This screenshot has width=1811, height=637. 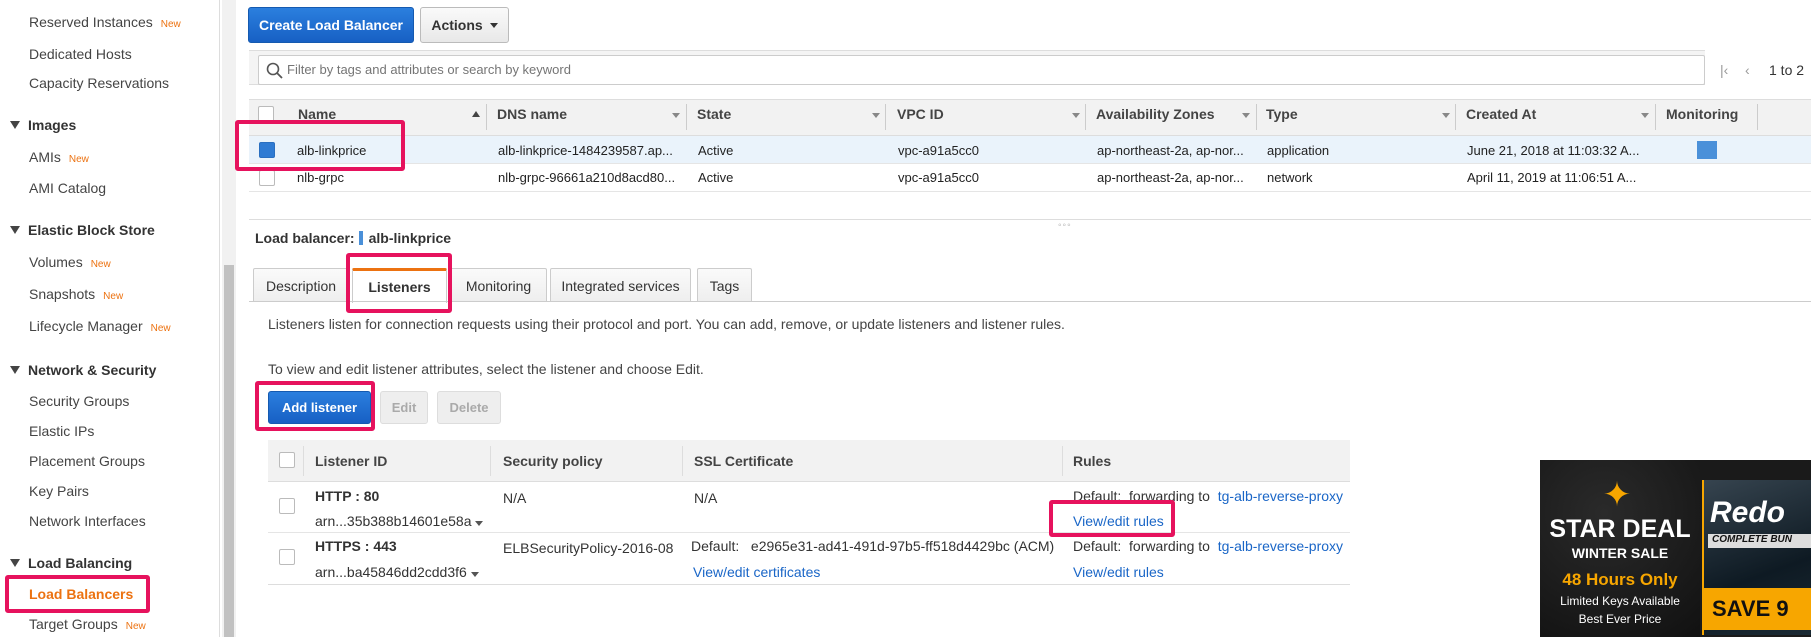 What do you see at coordinates (714, 114) in the screenshot?
I see `column-header-state: State` at bounding box center [714, 114].